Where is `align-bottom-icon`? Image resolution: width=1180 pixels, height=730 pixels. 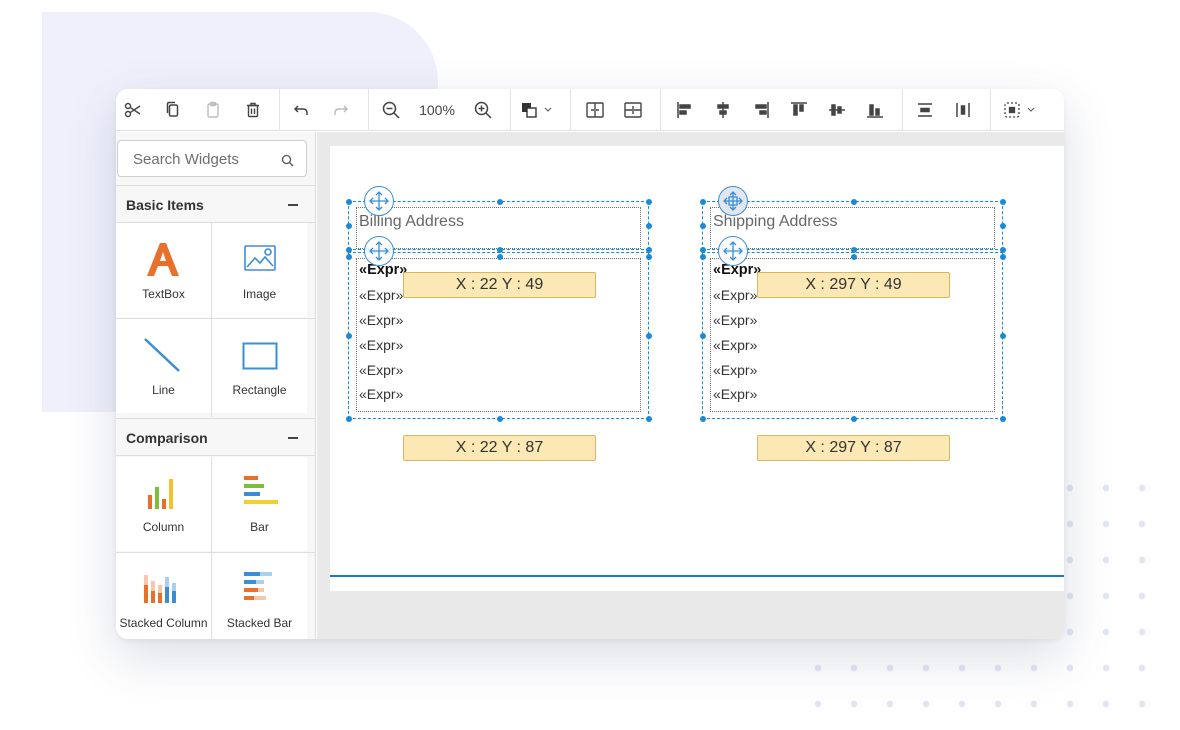
align-bottom-icon is located at coordinates (875, 110).